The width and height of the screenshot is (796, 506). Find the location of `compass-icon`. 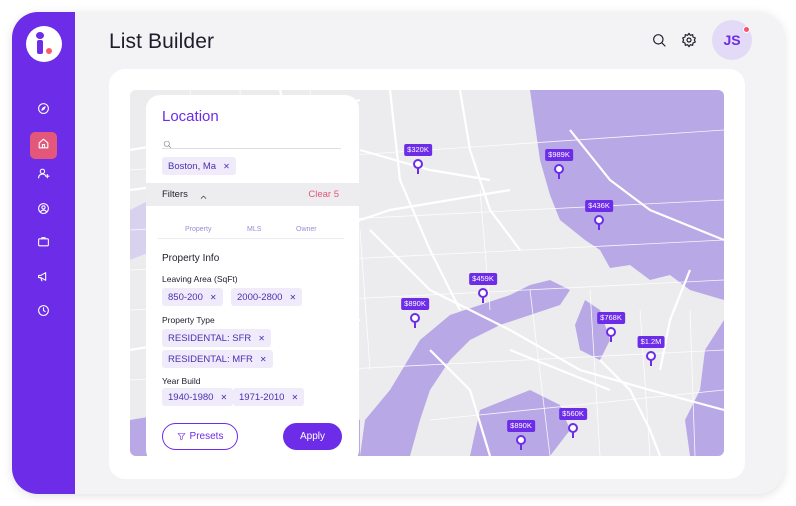

compass-icon is located at coordinates (43, 111).